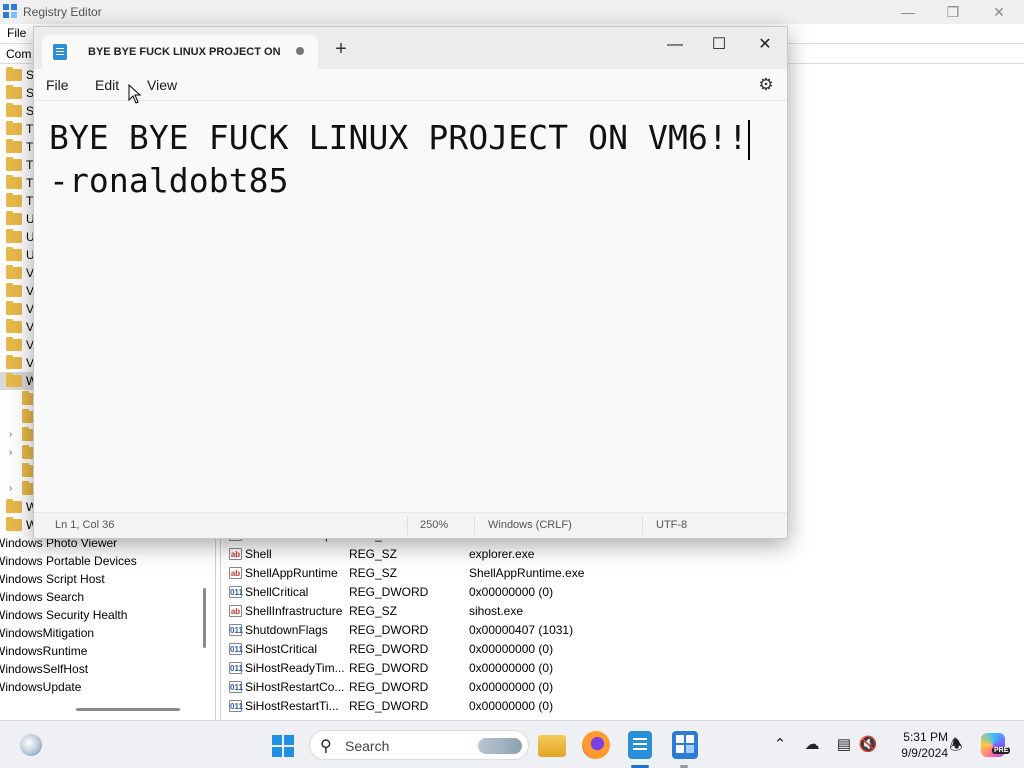 The height and width of the screenshot is (768, 1024). I want to click on network-icon: ▤, so click(844, 744).